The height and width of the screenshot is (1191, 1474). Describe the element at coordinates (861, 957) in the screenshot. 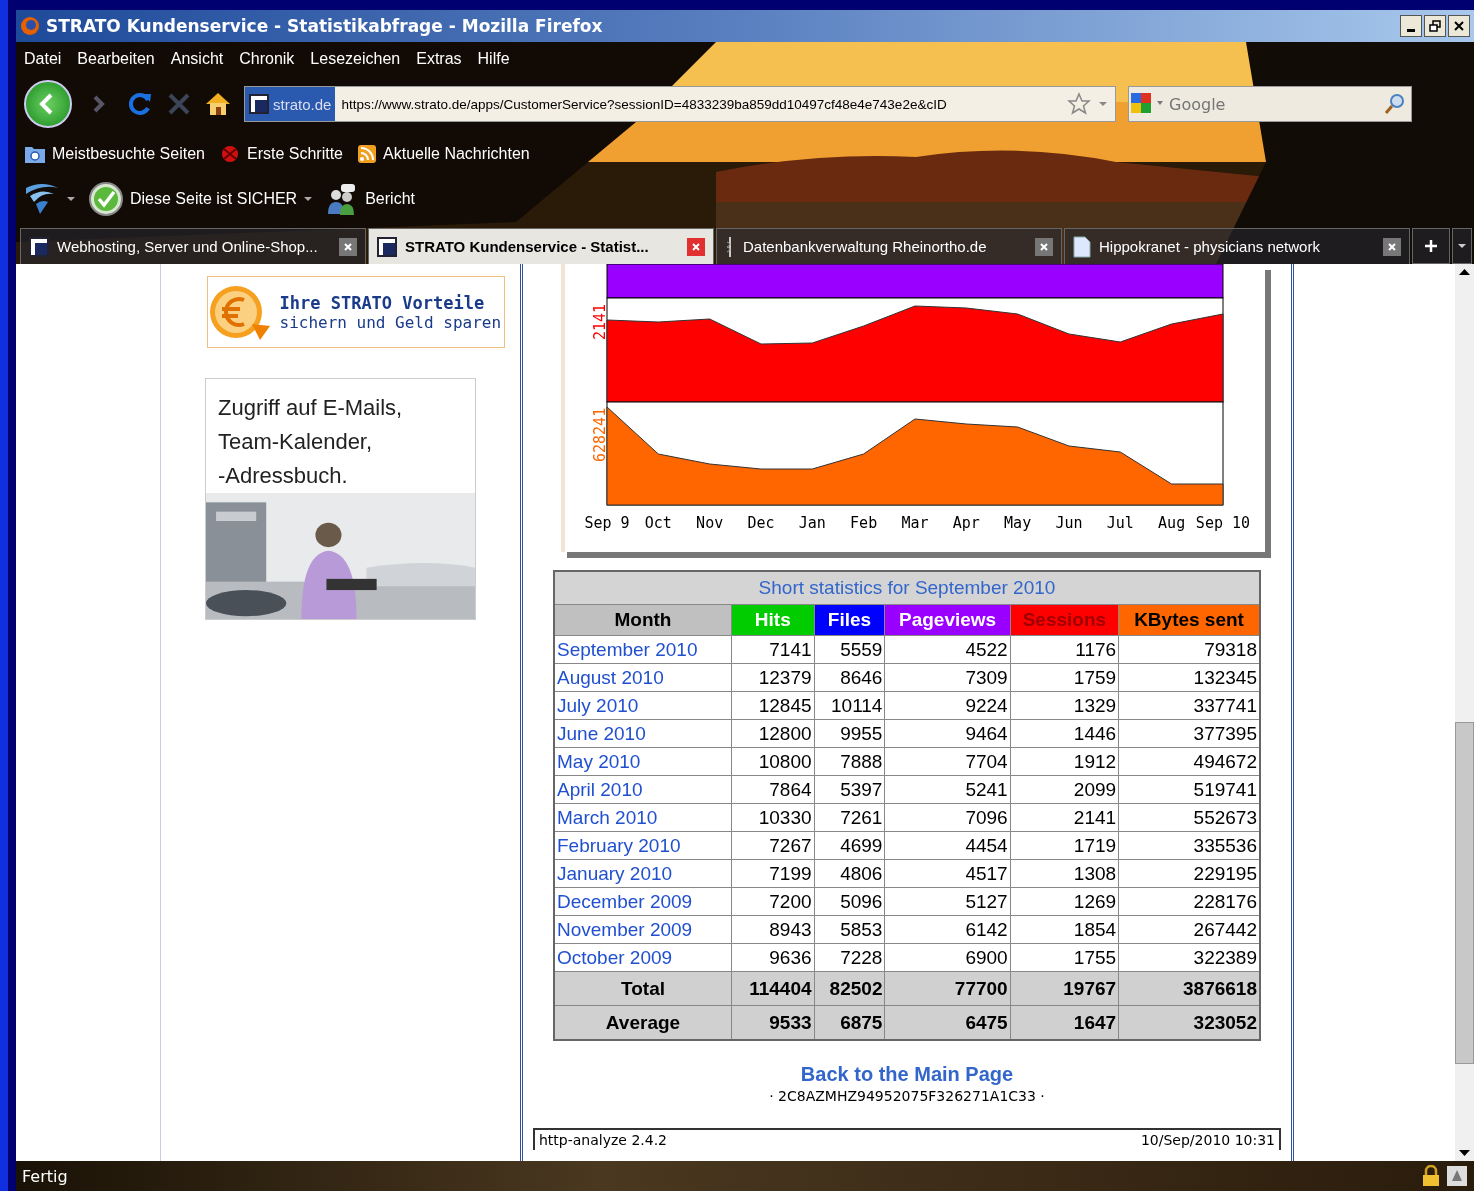

I see `table-cell: 7228` at that location.